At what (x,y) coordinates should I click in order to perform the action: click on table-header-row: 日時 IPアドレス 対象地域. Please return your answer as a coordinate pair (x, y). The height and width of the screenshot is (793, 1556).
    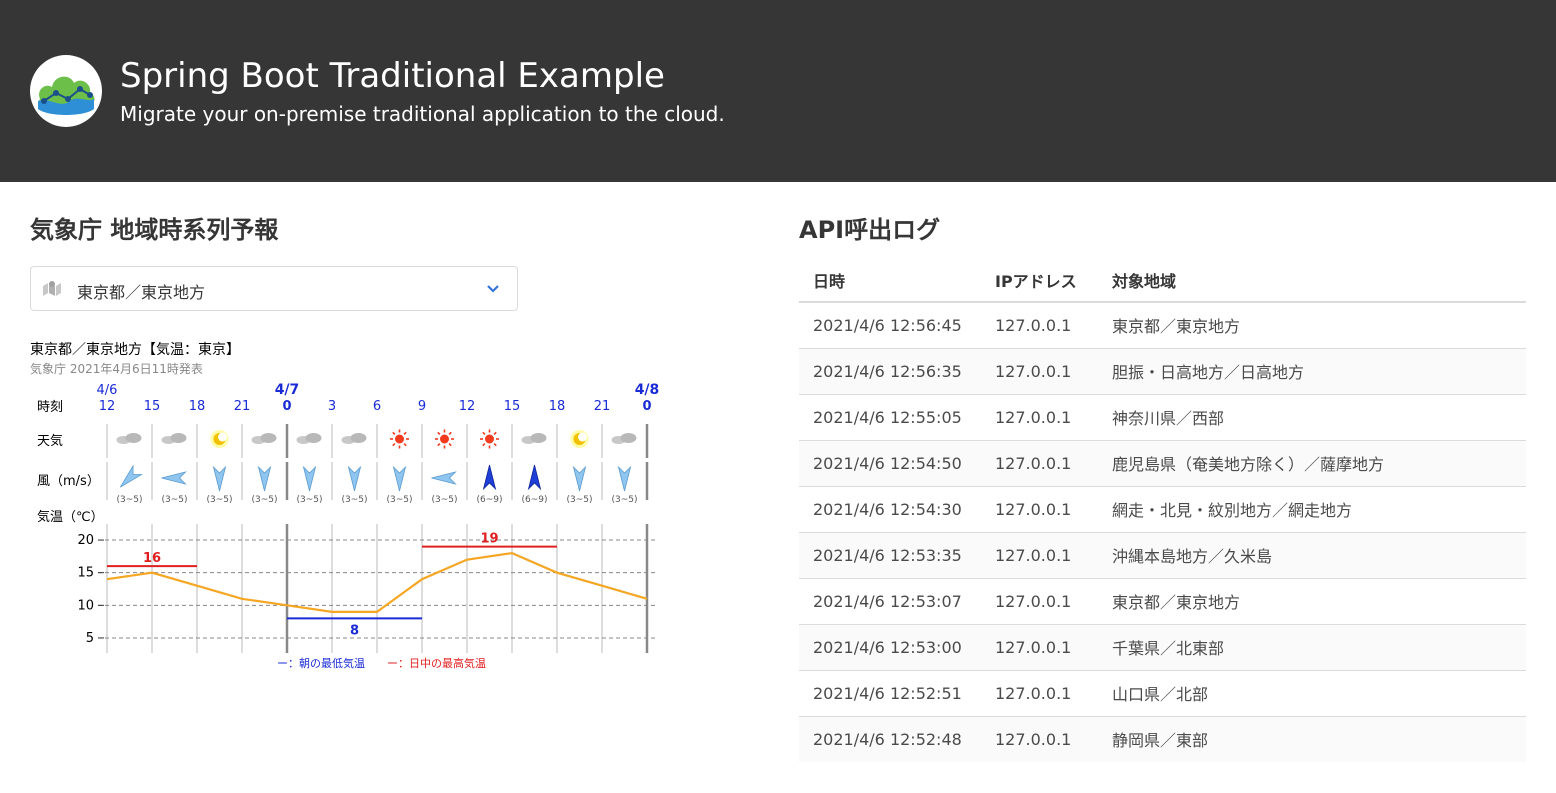
    Looking at the image, I should click on (1162, 280).